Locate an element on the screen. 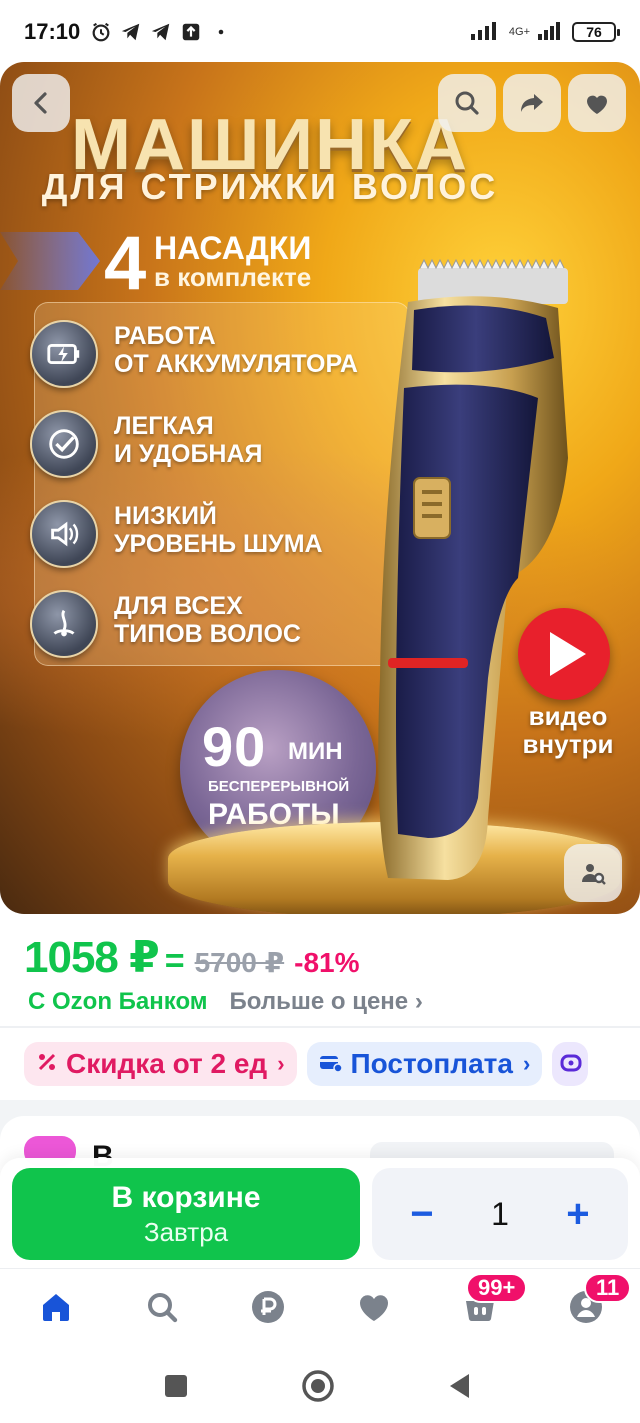 This screenshot has height=1423, width=640. feature-battery: РАБОТА ОТ АККУМУЛЯТОРА is located at coordinates (200, 356).